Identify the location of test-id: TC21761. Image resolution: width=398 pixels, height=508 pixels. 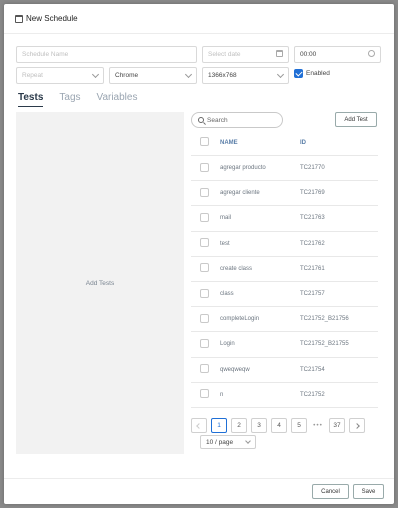
(312, 268).